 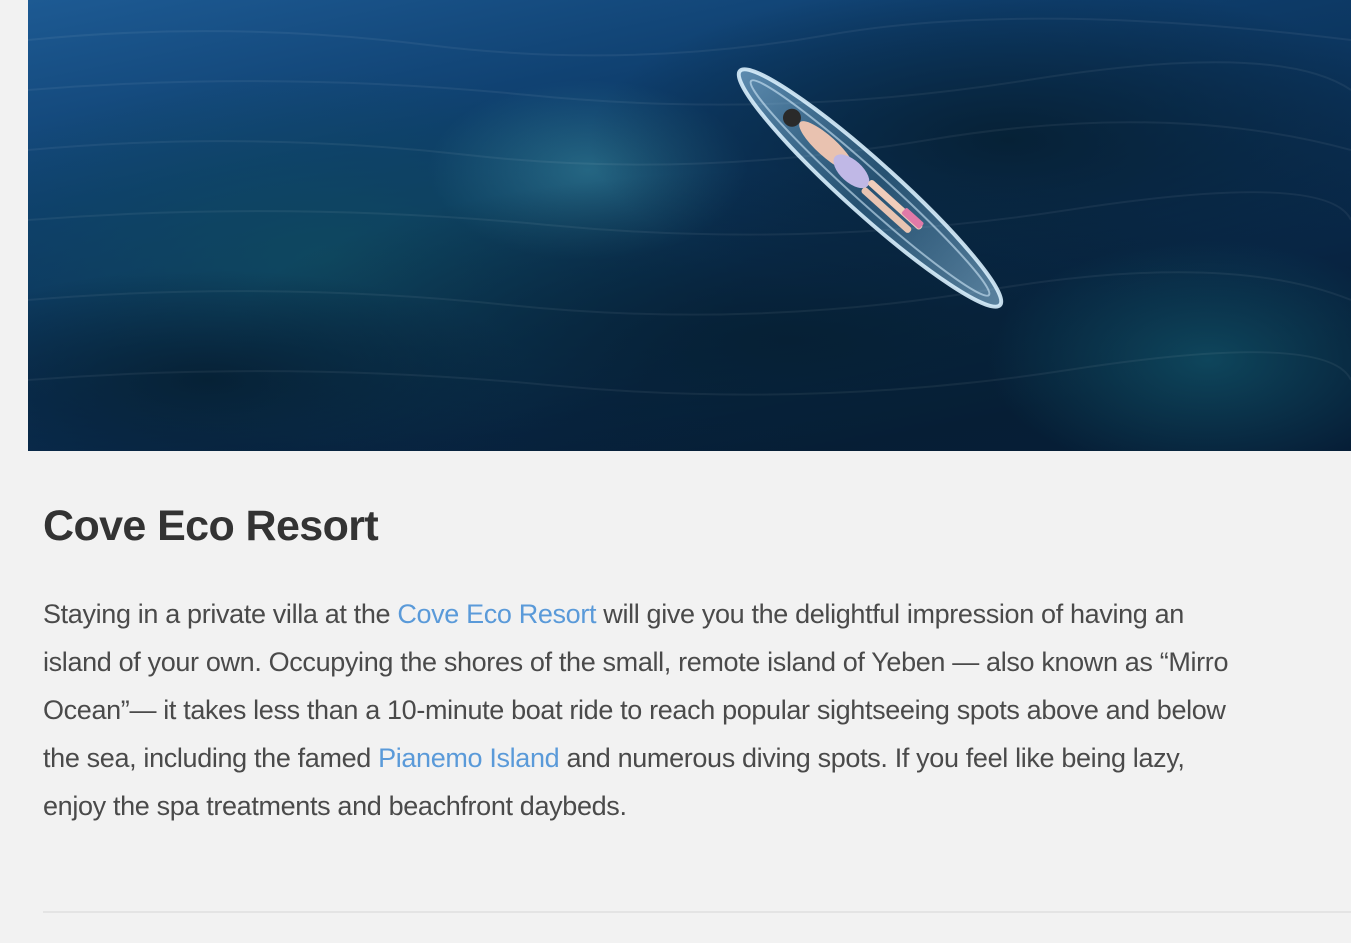 What do you see at coordinates (211, 758) in the screenshot?
I see `body-text-segment: the sea, including the famed` at bounding box center [211, 758].